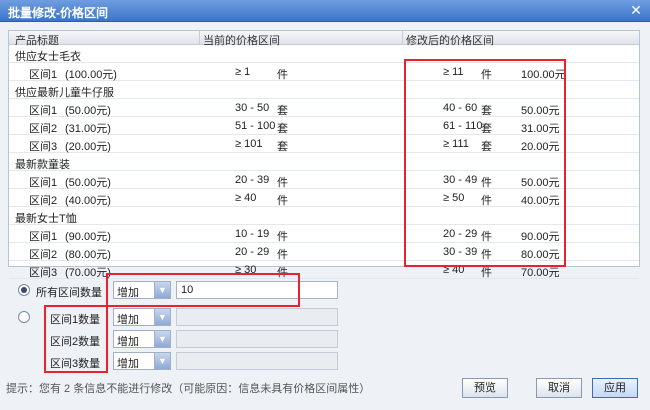  What do you see at coordinates (46, 219) in the screenshot?
I see `product-title: 最新女士T恤` at bounding box center [46, 219].